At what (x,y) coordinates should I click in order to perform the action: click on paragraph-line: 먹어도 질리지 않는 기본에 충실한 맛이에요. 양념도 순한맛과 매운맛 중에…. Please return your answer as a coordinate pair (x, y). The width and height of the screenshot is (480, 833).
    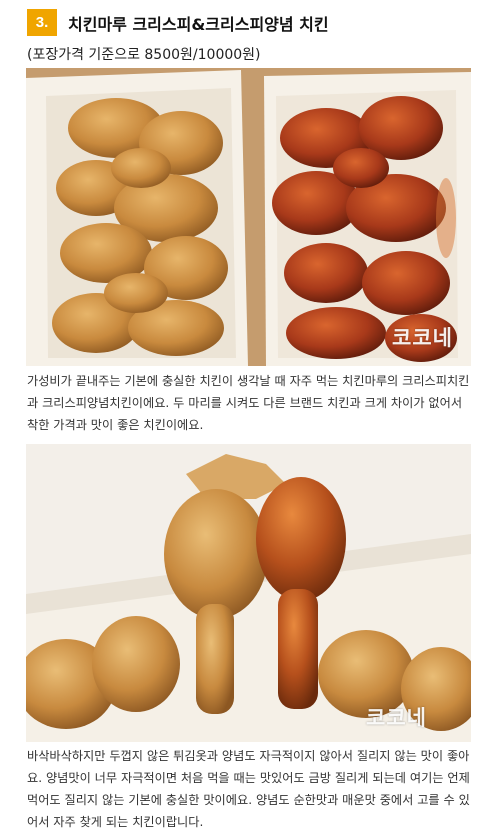
    Looking at the image, I should click on (248, 800).